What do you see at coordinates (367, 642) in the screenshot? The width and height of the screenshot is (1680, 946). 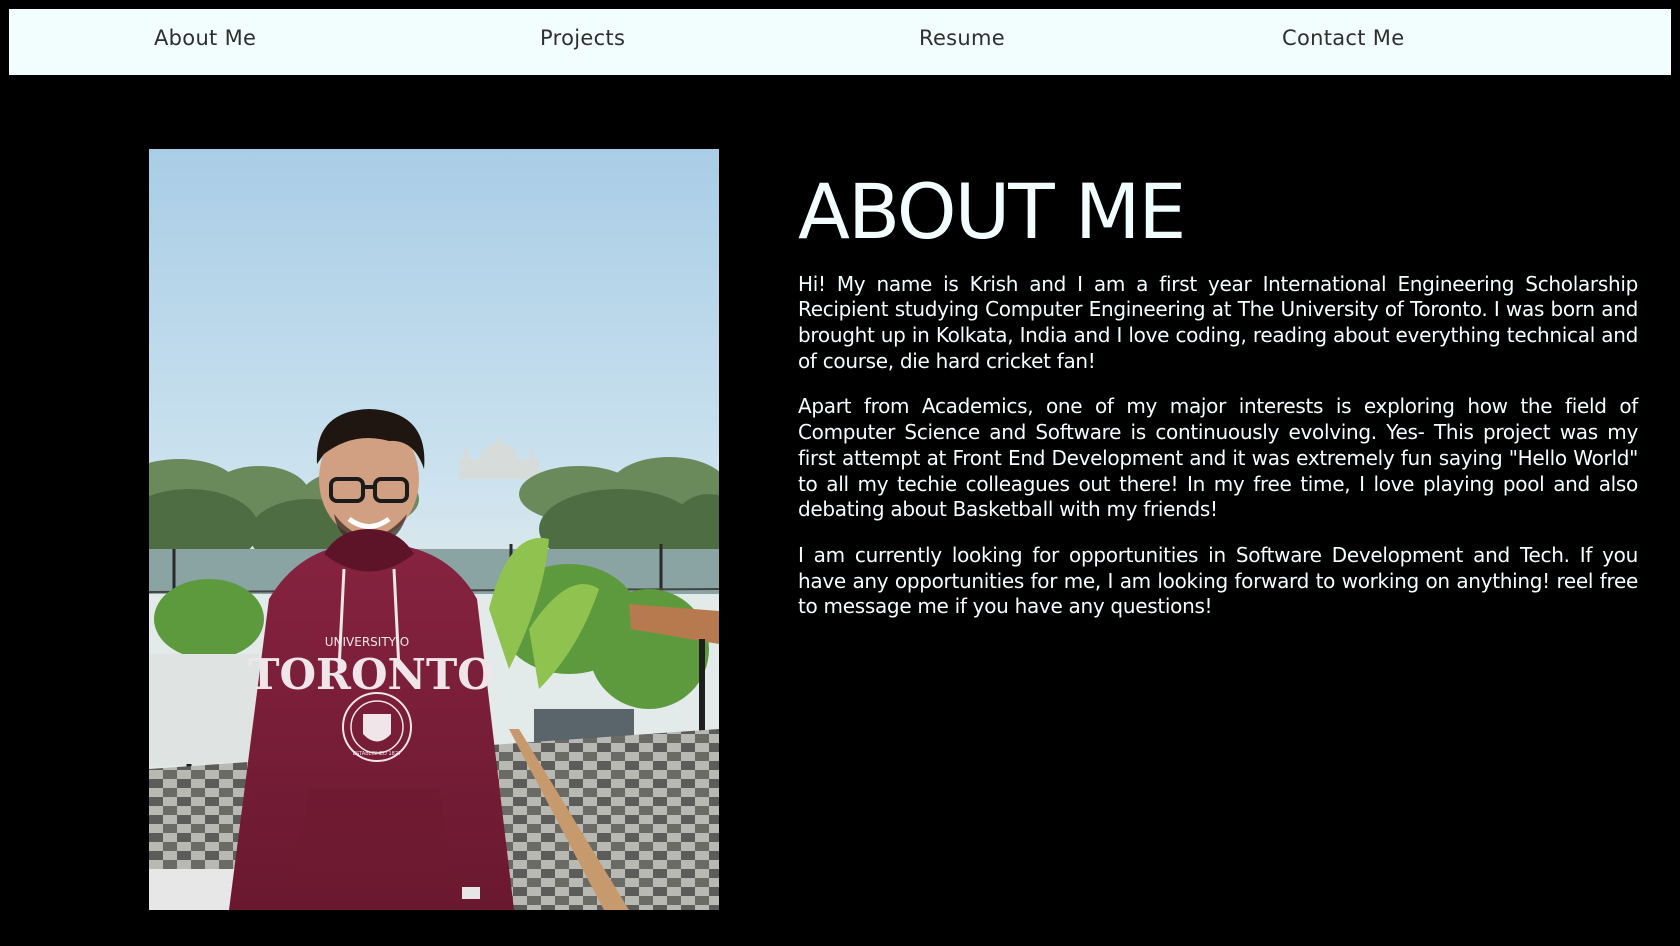 I see `hoodie-text-top: UNIVERSITY O` at bounding box center [367, 642].